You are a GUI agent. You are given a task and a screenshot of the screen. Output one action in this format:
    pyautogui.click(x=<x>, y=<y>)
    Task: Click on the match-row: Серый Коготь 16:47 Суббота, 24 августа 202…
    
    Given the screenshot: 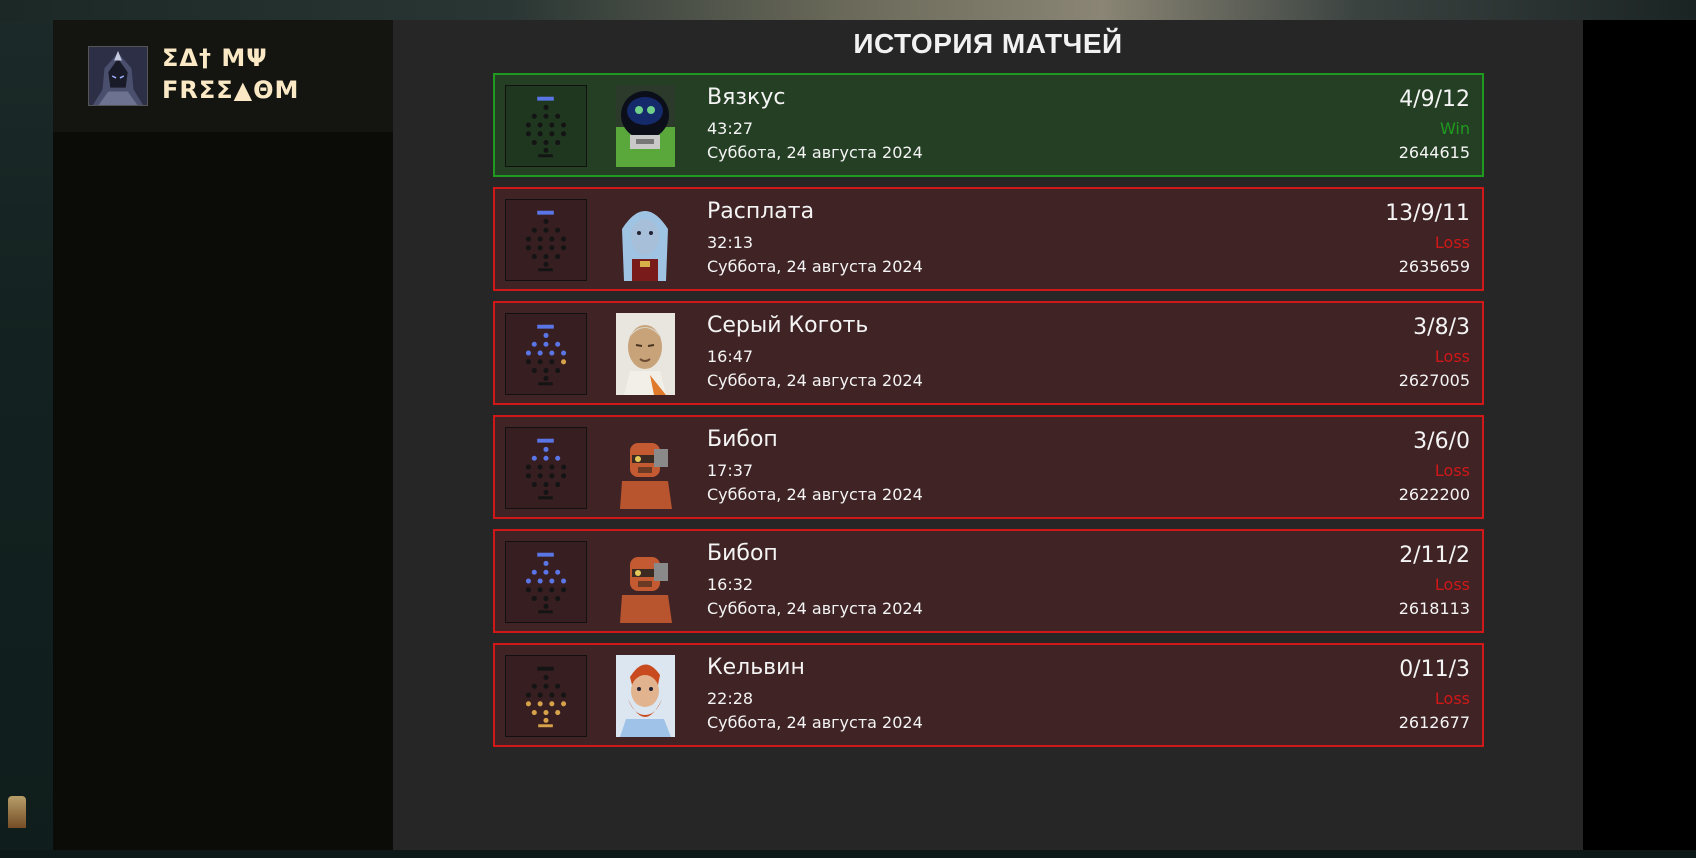 What is the action you would take?
    pyautogui.click(x=988, y=353)
    